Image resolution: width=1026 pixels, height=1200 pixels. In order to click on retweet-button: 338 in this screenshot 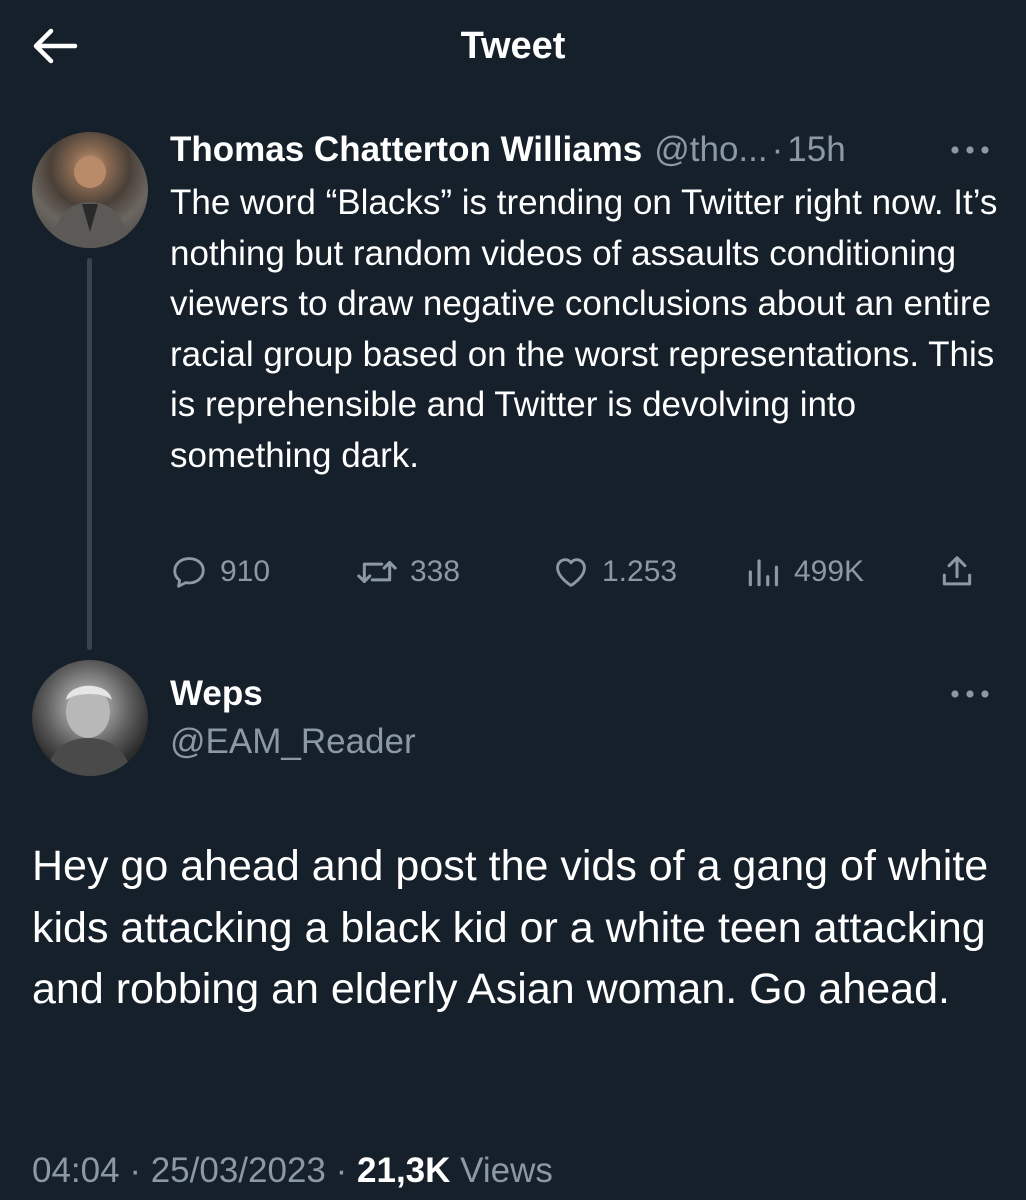, I will do `click(408, 572)`.